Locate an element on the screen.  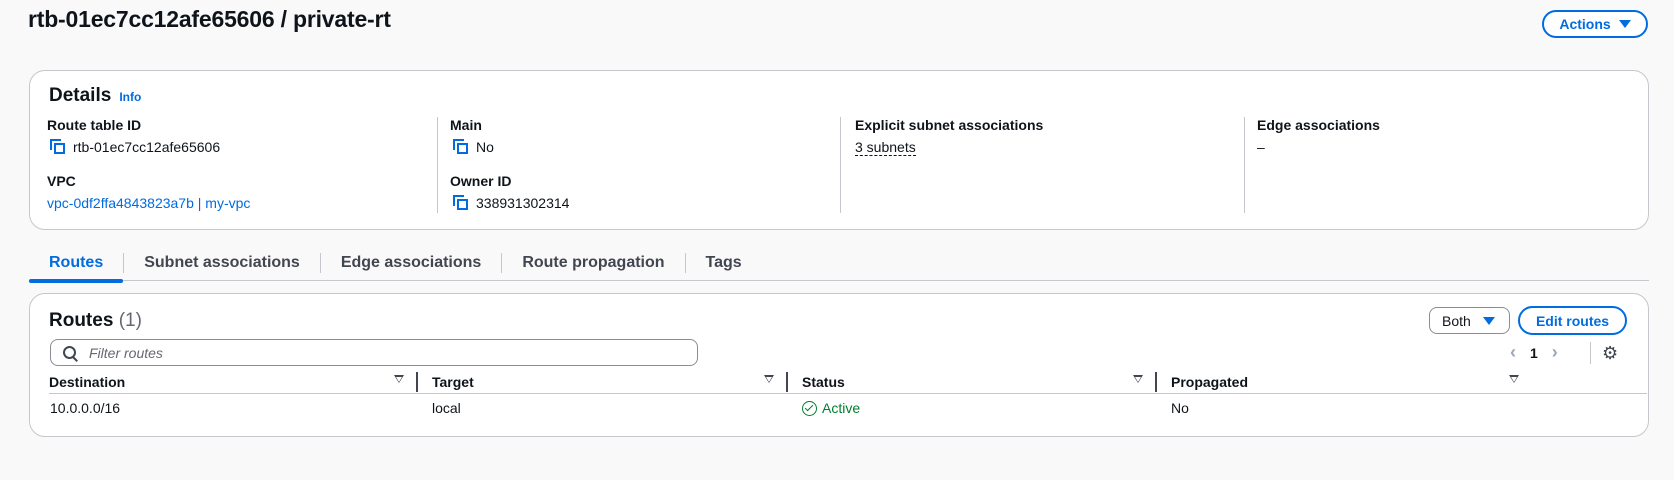
propagation-filter-select: Both is located at coordinates (1469, 320).